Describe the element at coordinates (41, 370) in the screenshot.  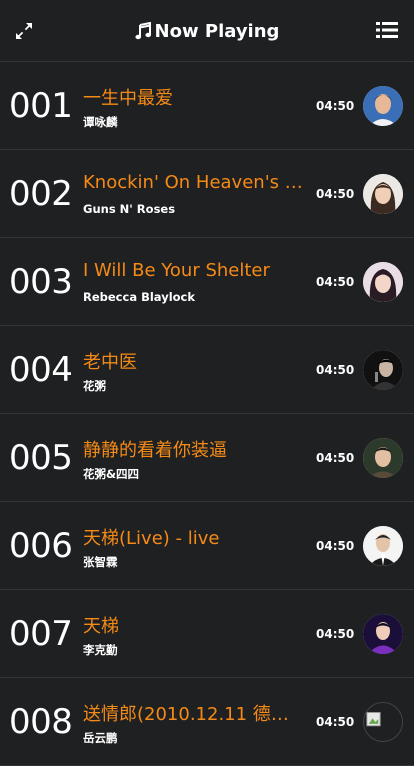
I see `track-number: 004` at that location.